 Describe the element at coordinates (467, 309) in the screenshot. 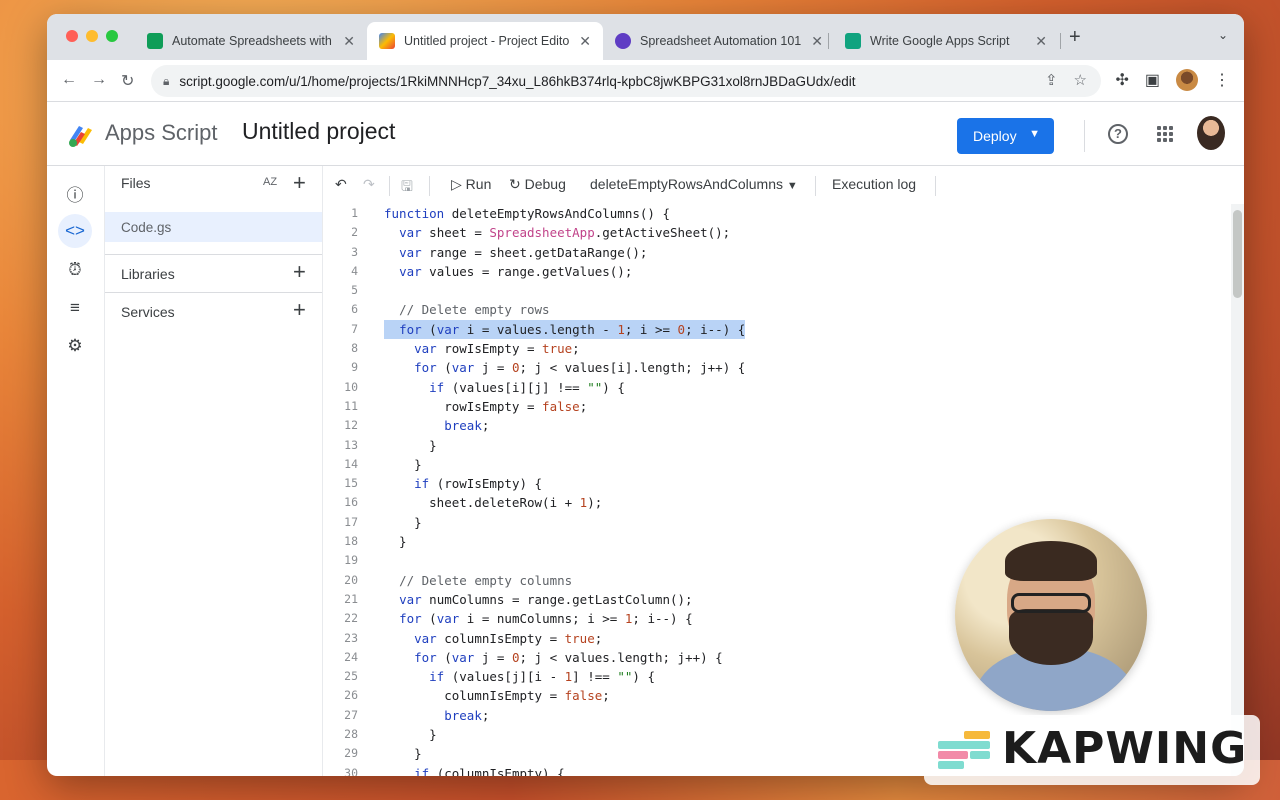

I see `code-text: // Delete empty rows` at that location.